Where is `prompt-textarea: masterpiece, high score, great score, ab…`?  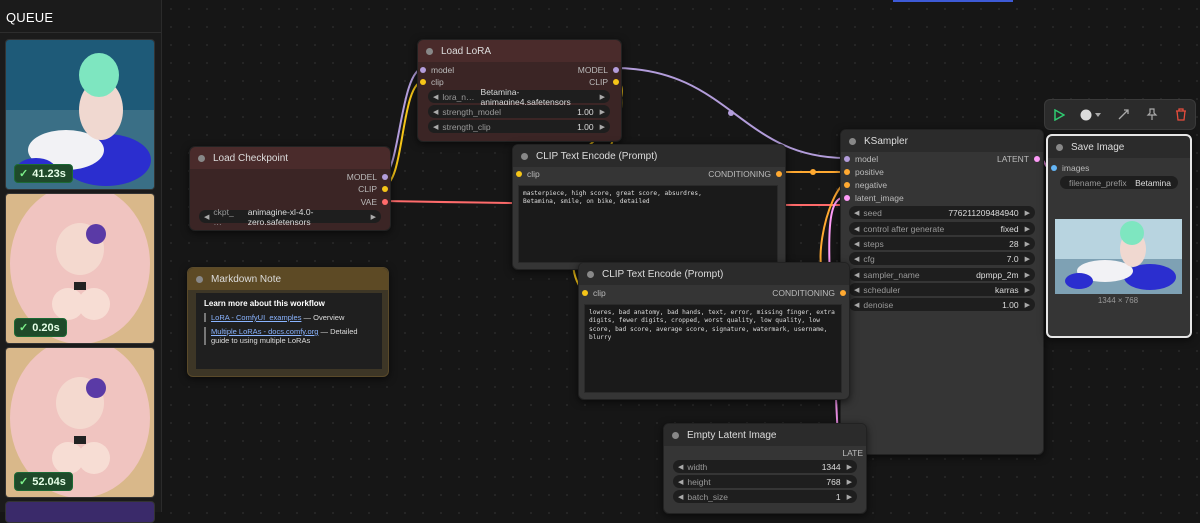
prompt-textarea: masterpiece, high score, great score, ab… is located at coordinates (648, 224).